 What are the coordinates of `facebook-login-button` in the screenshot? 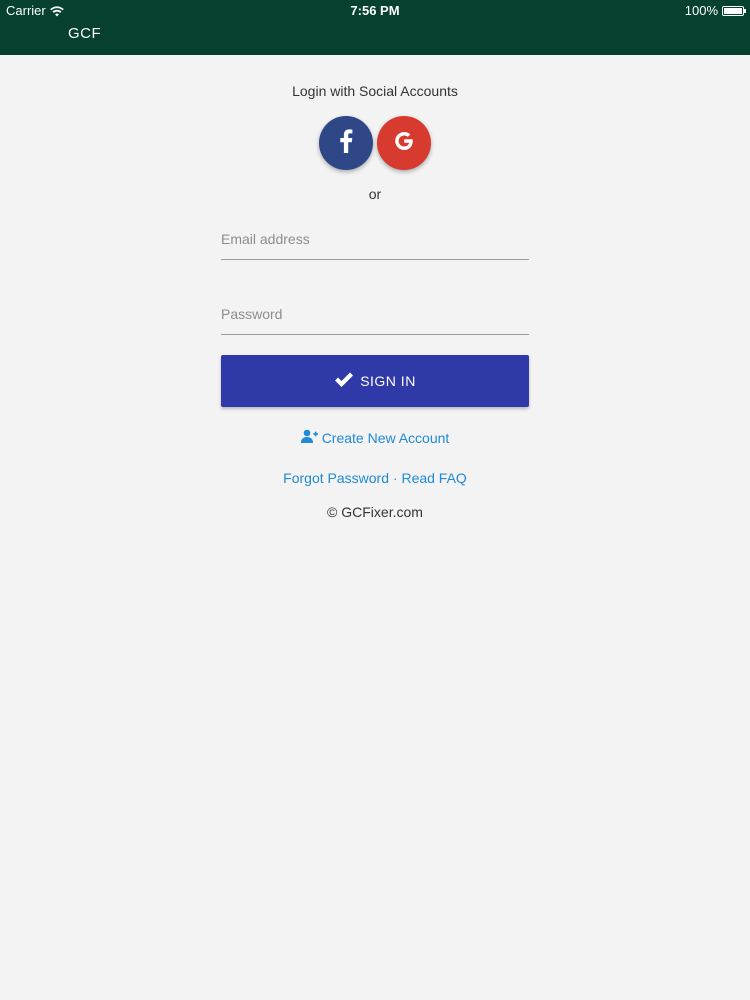 It's located at (346, 143).